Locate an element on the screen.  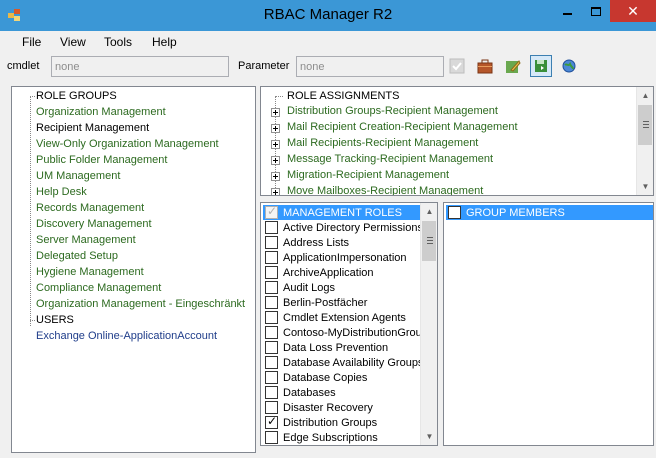
management-role-row: Berlin-Postfächer is located at coordinates (316, 302).